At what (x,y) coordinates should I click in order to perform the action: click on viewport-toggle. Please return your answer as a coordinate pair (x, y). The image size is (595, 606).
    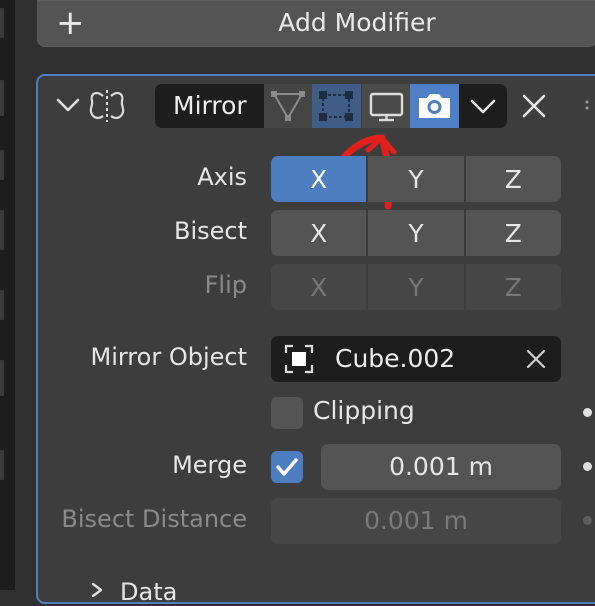
    Looking at the image, I should click on (385, 106).